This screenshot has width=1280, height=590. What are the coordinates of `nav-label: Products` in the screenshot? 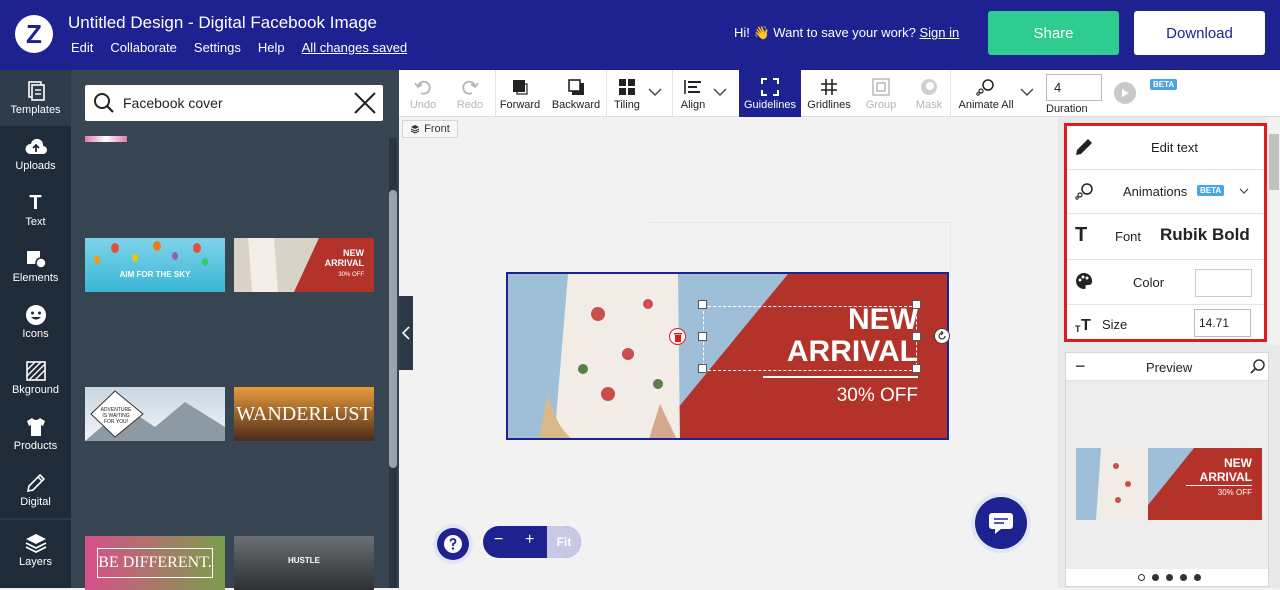 It's located at (35, 446).